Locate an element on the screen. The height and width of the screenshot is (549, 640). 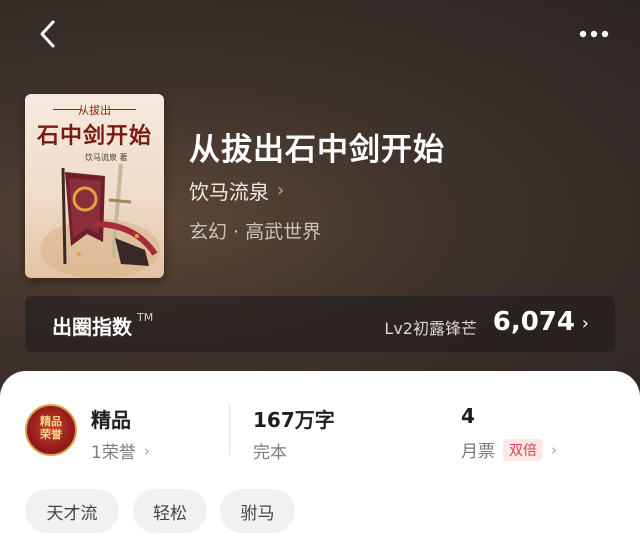
badge-text-line2: 荣誉 is located at coordinates (51, 434).